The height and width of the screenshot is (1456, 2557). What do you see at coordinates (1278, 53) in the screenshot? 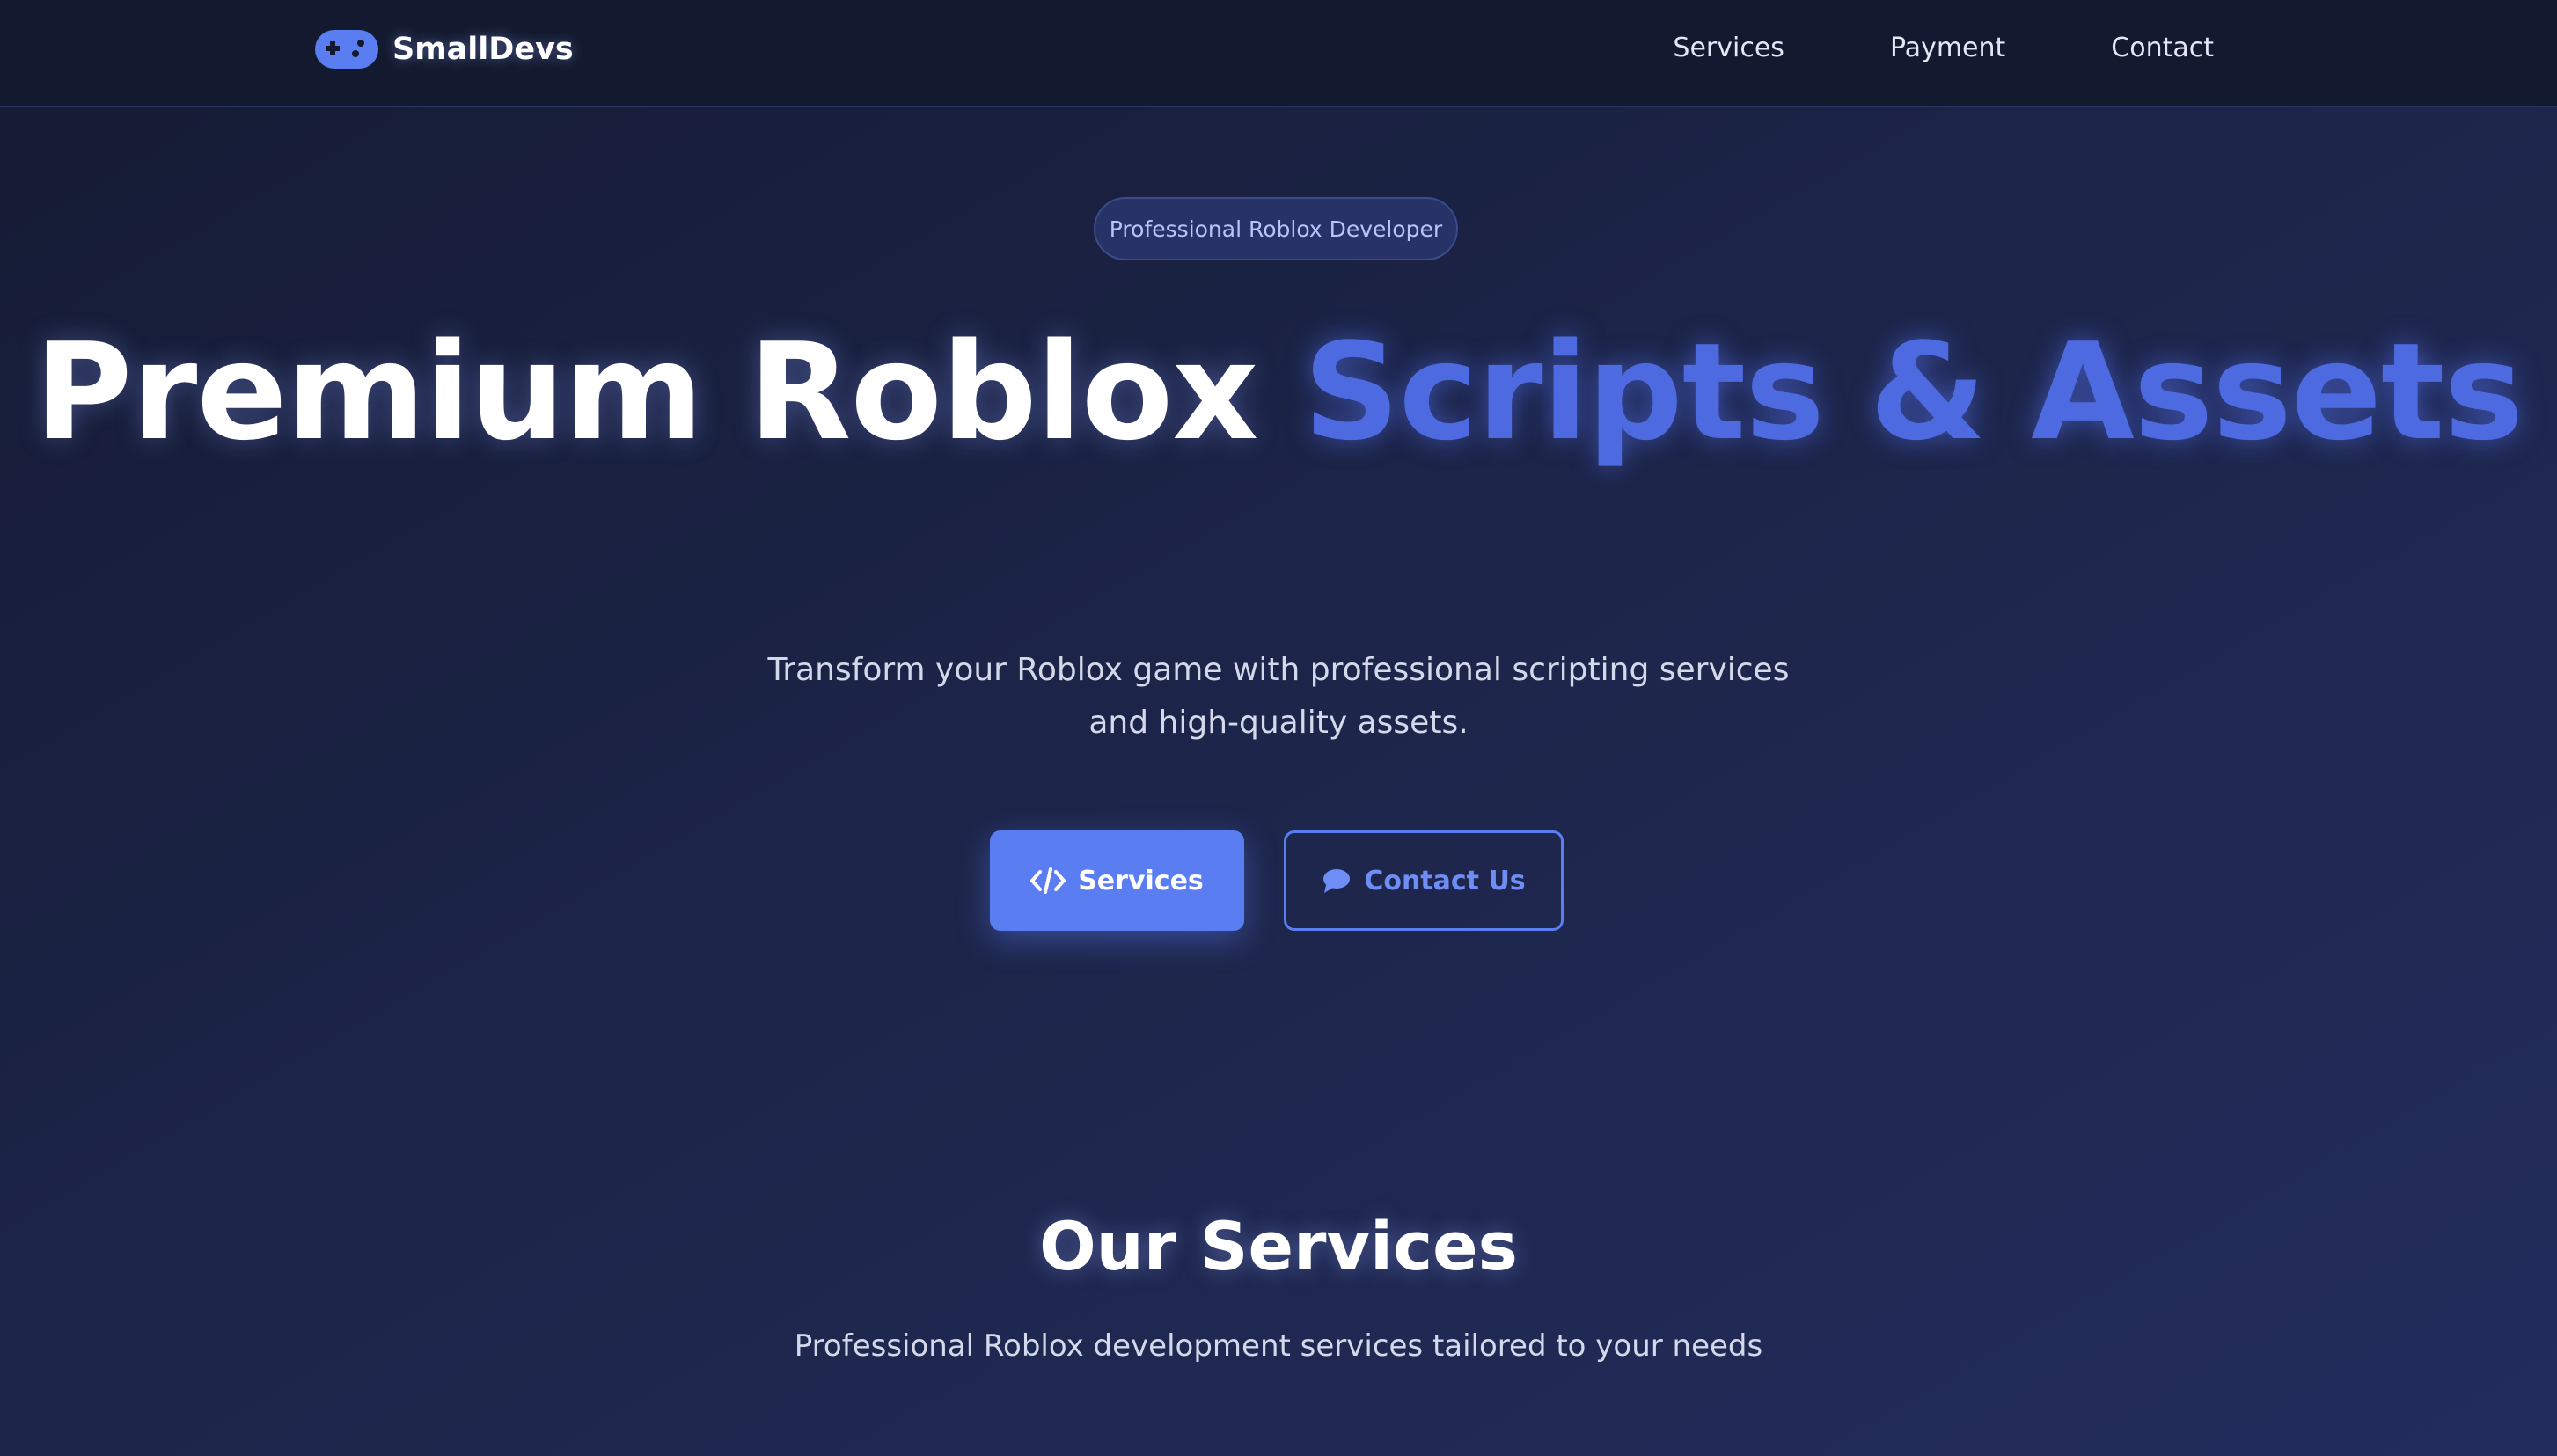
I see `navbar: SmallDevs Services Payment Contact` at bounding box center [1278, 53].